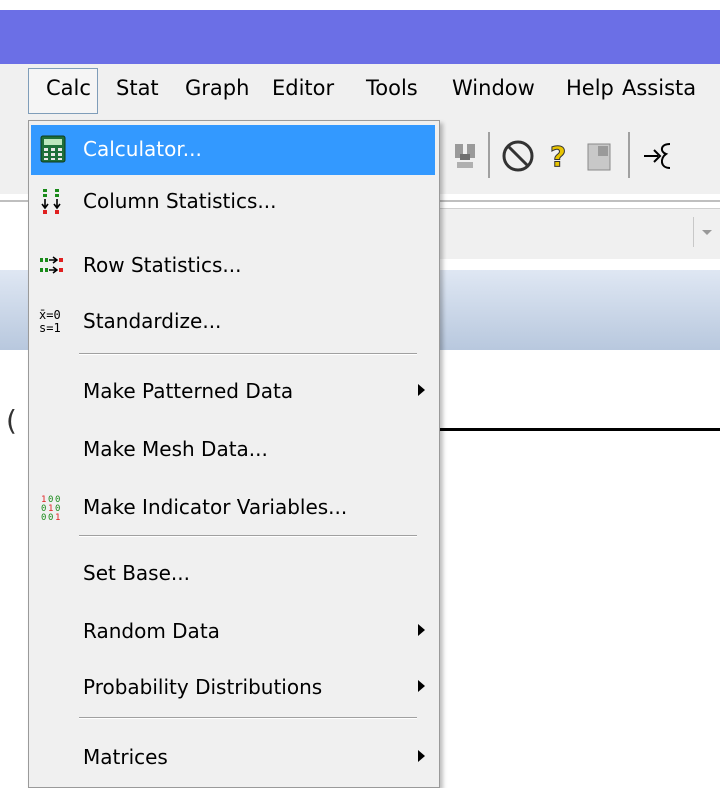 The height and width of the screenshot is (788, 720). Describe the element at coordinates (360, 37) in the screenshot. I see `window-title-bar` at that location.